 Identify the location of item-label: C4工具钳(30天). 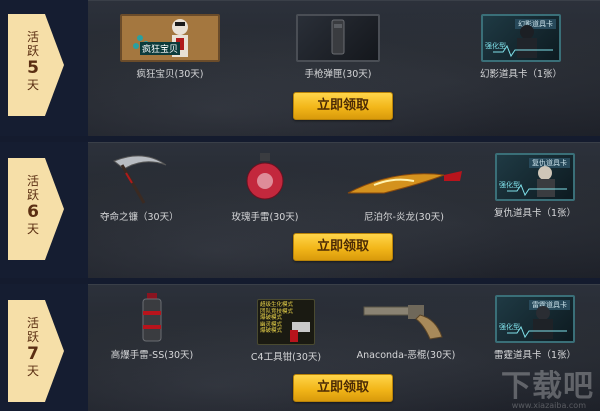
(286, 357).